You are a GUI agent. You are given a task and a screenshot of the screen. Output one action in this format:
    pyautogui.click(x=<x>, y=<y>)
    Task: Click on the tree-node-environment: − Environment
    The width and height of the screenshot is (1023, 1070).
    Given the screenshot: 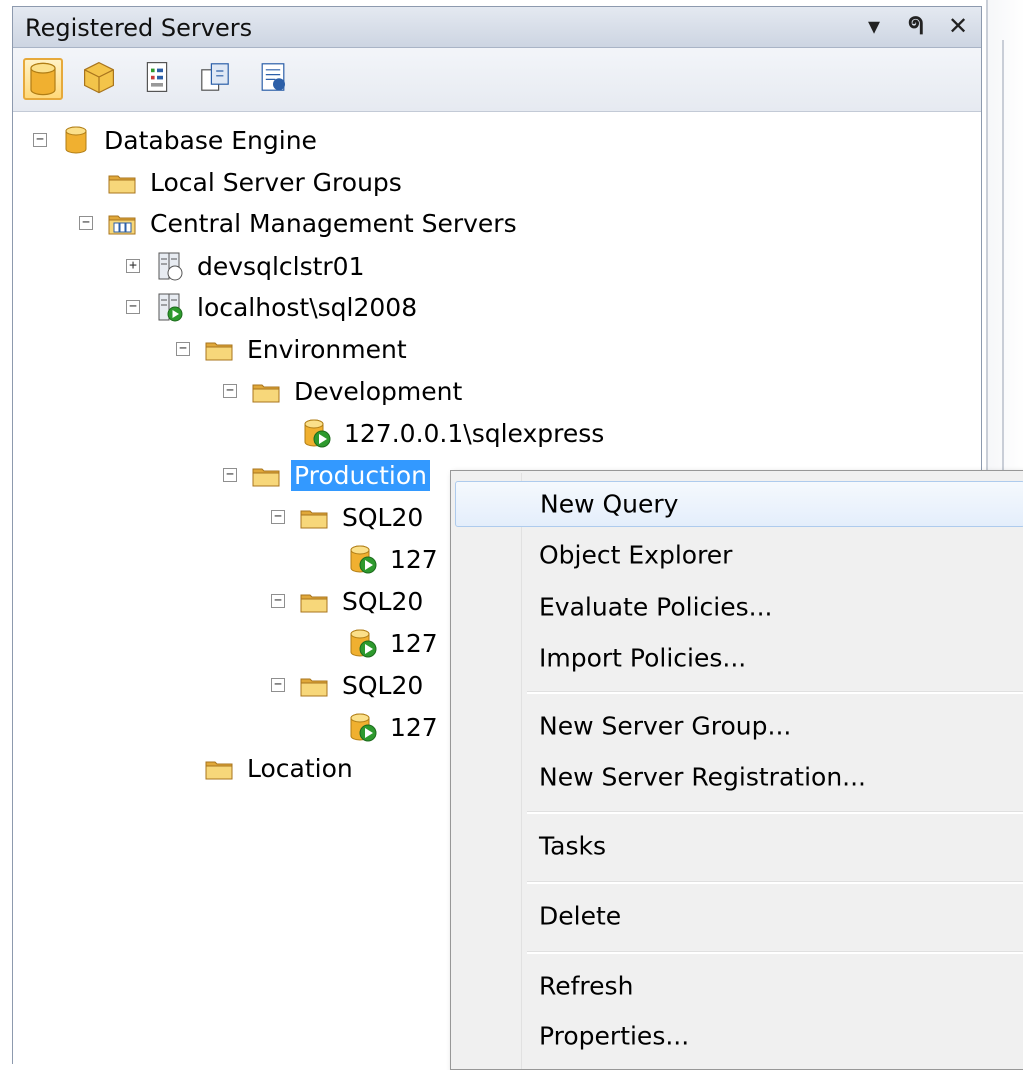 What is the action you would take?
    pyautogui.click(x=293, y=349)
    